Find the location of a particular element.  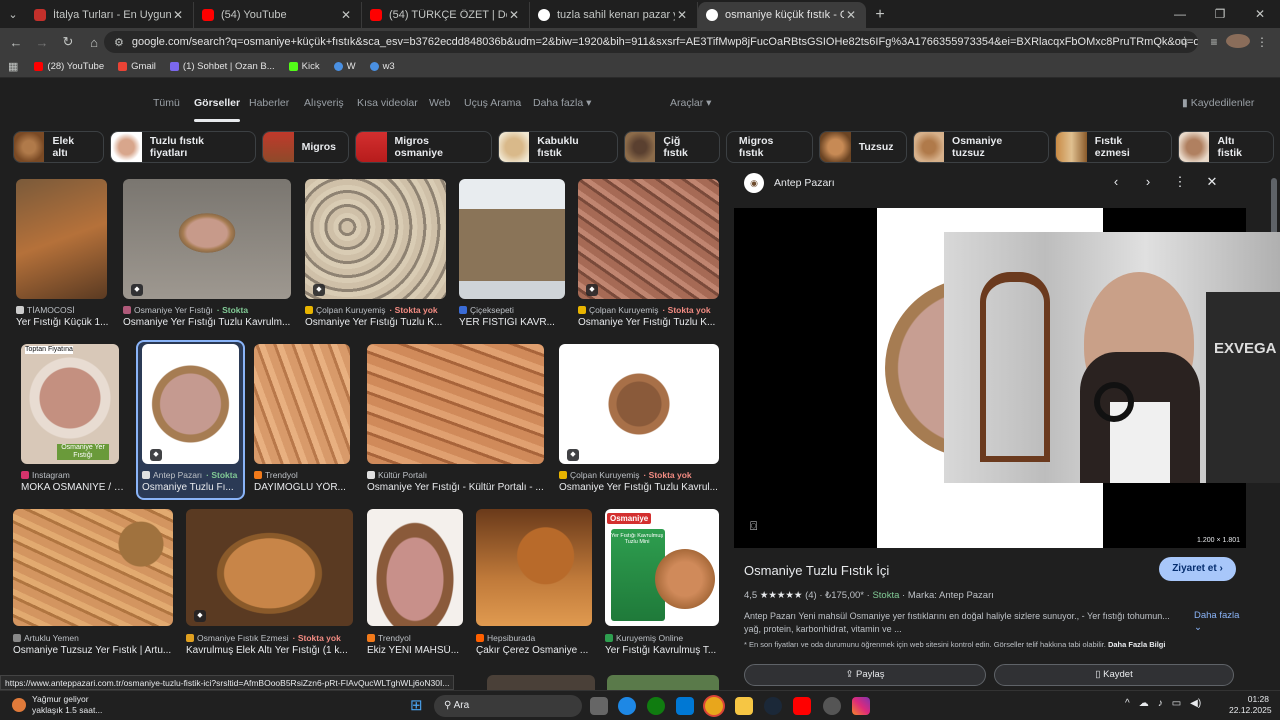

tab-shopping: Alışveriş is located at coordinates (324, 103).